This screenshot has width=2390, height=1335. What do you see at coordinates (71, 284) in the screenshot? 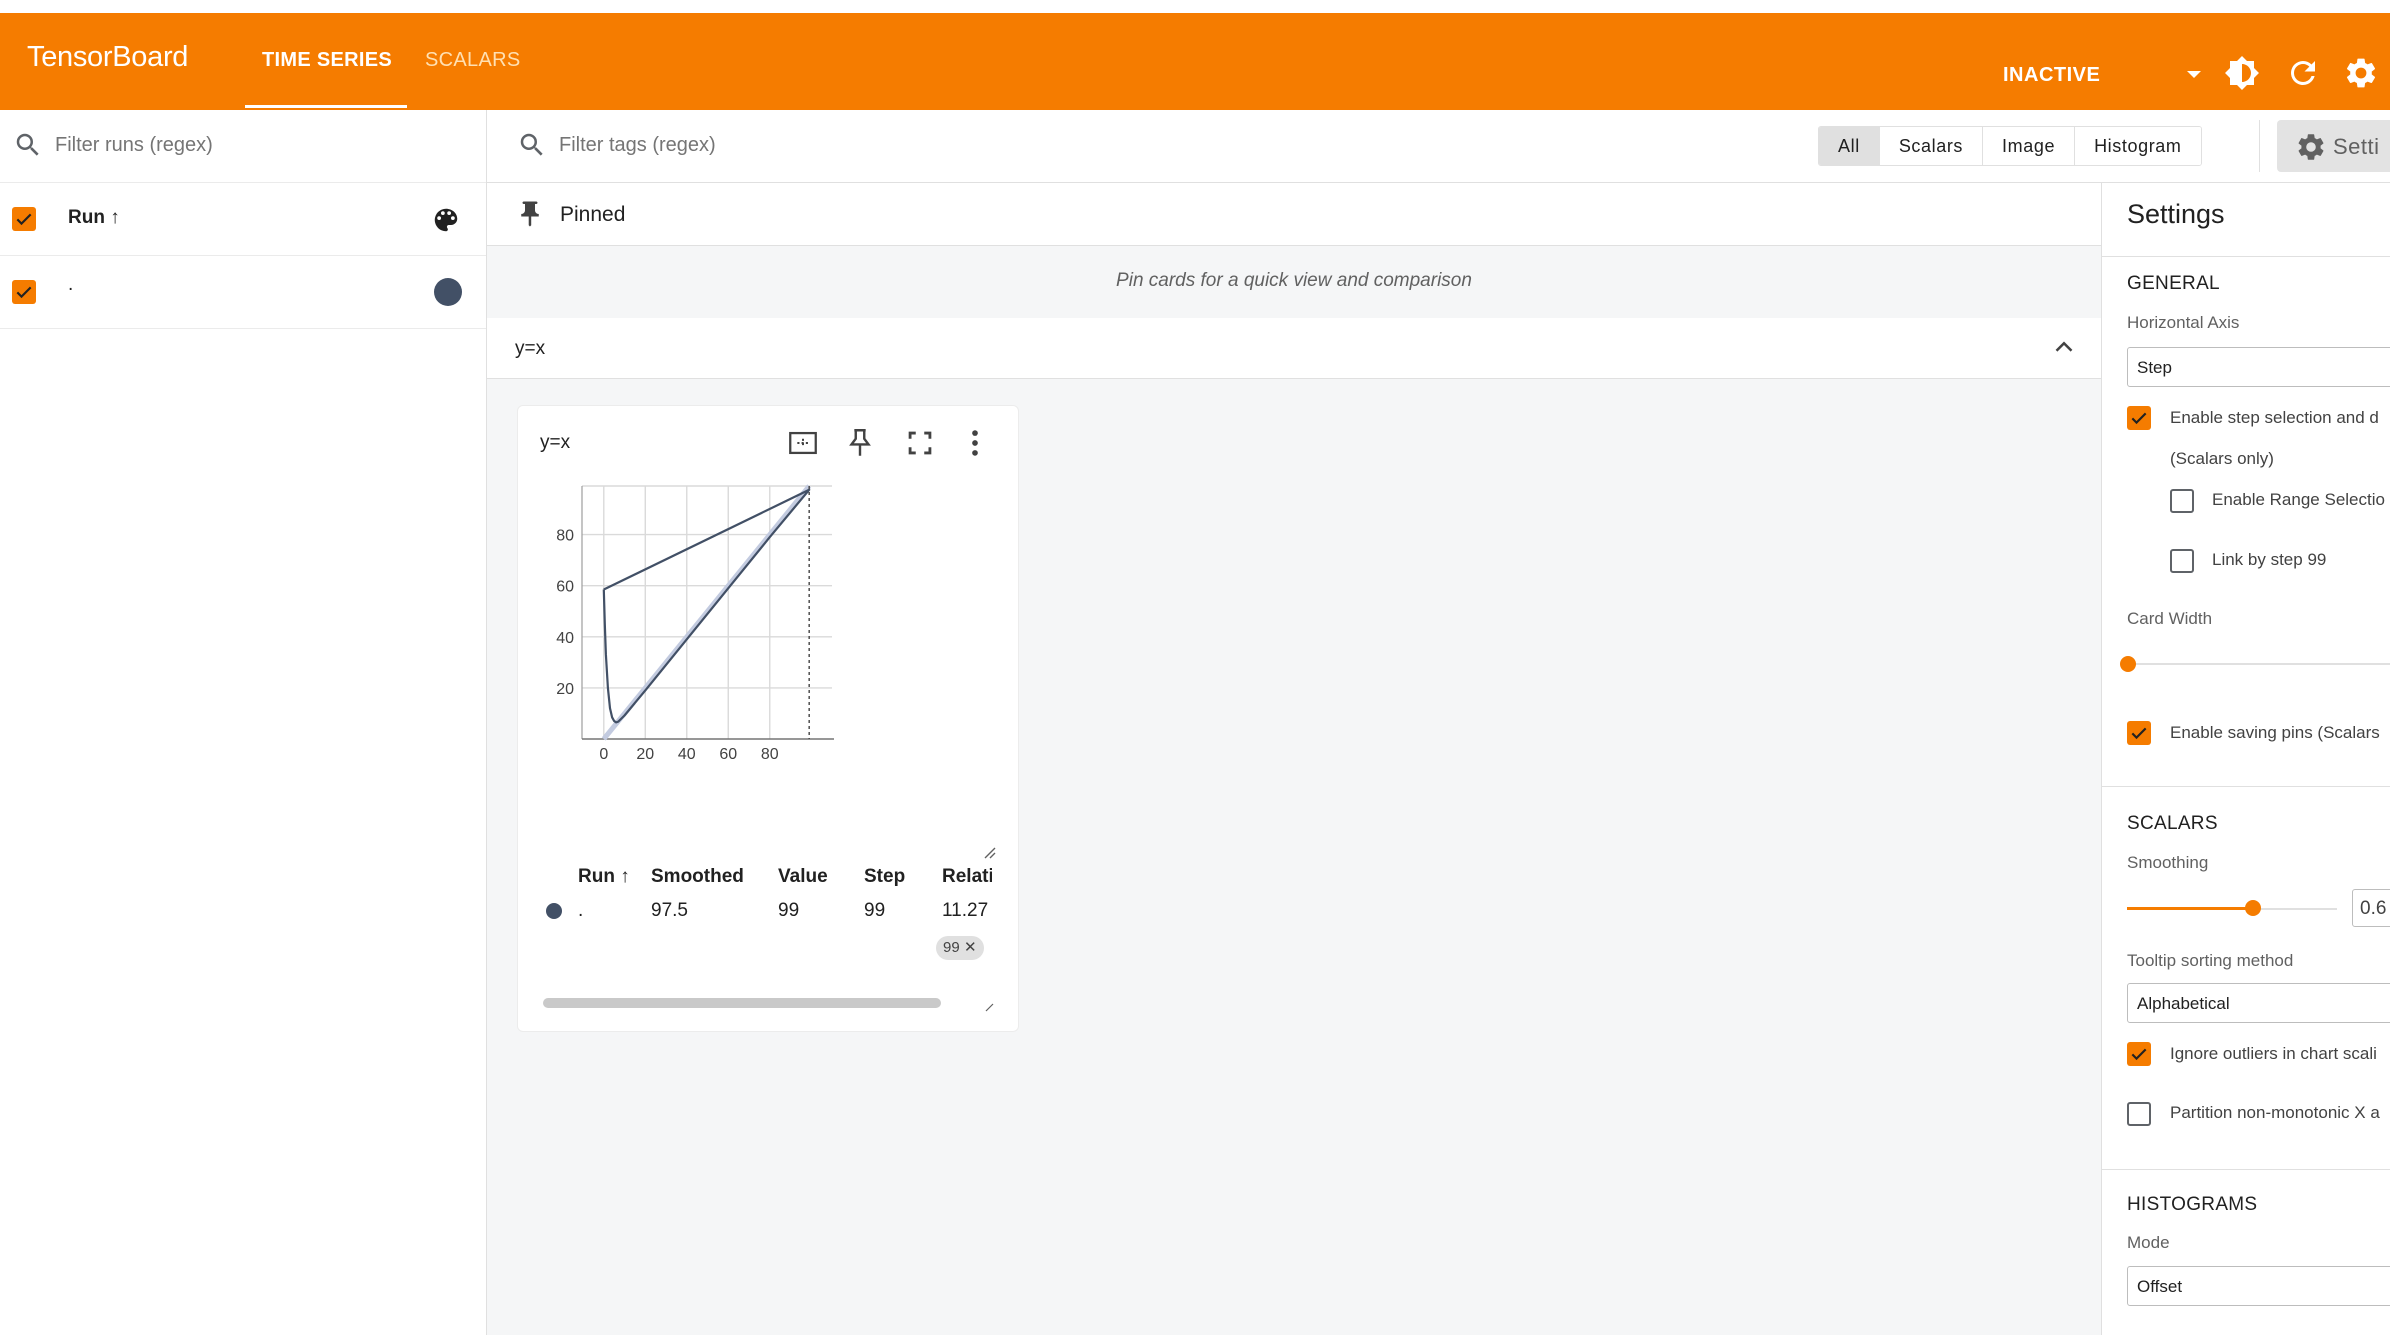
I see `run-name: .` at bounding box center [71, 284].